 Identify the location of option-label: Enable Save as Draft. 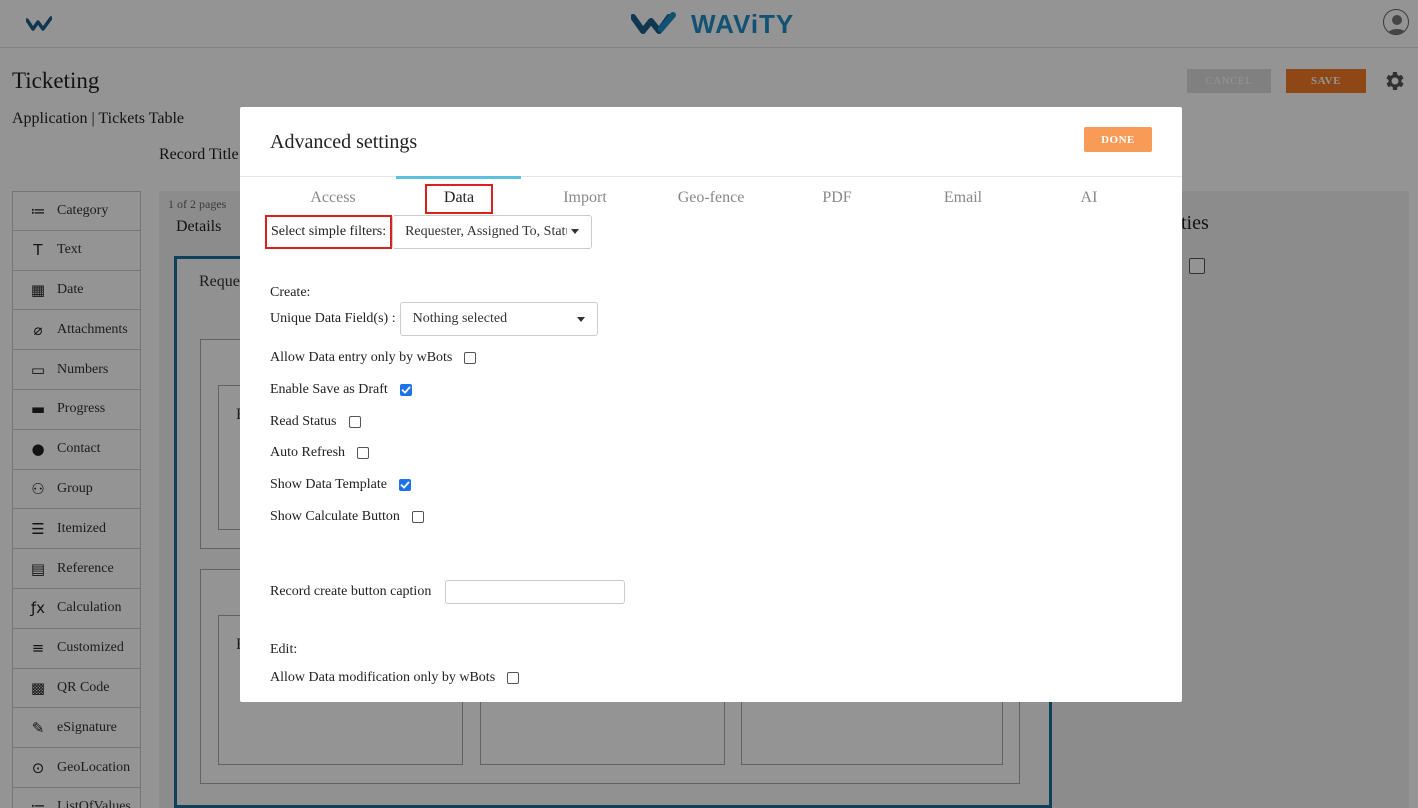
(329, 389).